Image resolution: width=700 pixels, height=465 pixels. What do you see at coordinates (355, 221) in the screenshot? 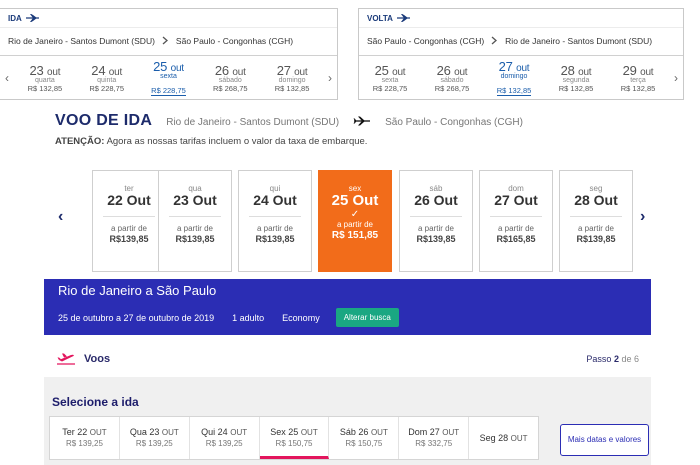
I see `date-card-selected: sex 25 Out ✓ a partir de R$ 151,85` at bounding box center [355, 221].